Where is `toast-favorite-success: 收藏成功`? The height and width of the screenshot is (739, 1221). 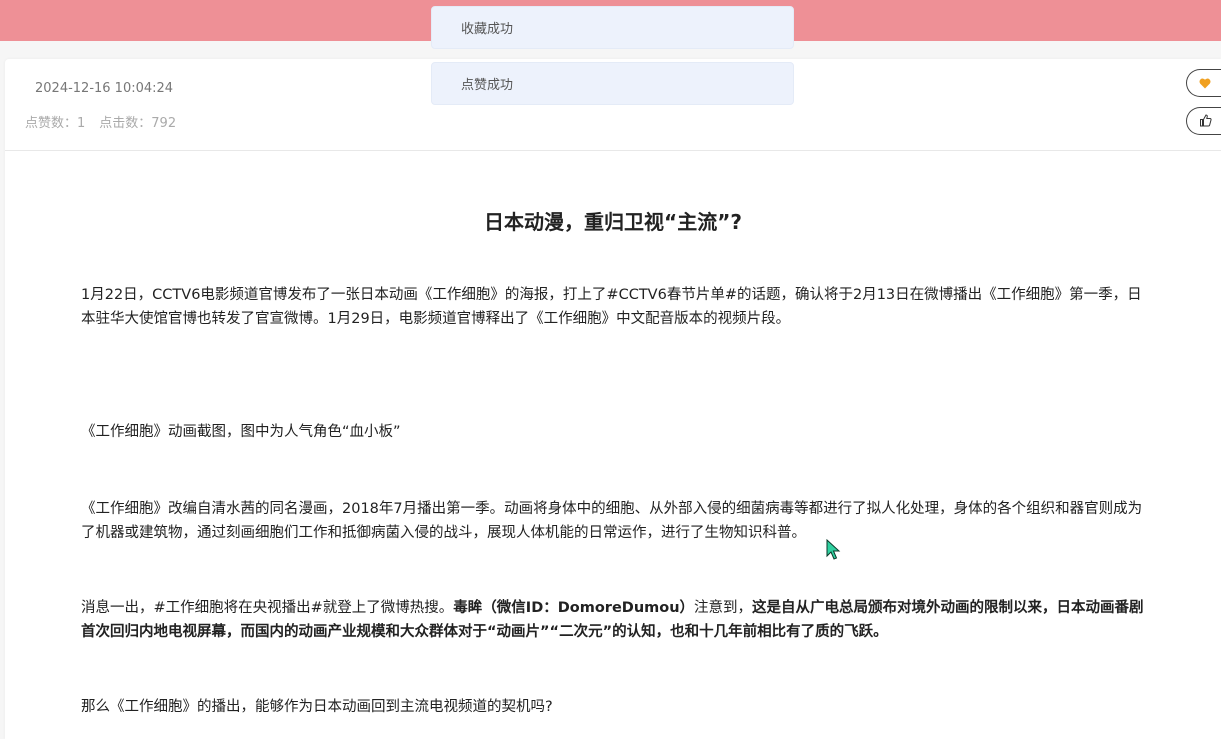
toast-favorite-success: 收藏成功 is located at coordinates (612, 27).